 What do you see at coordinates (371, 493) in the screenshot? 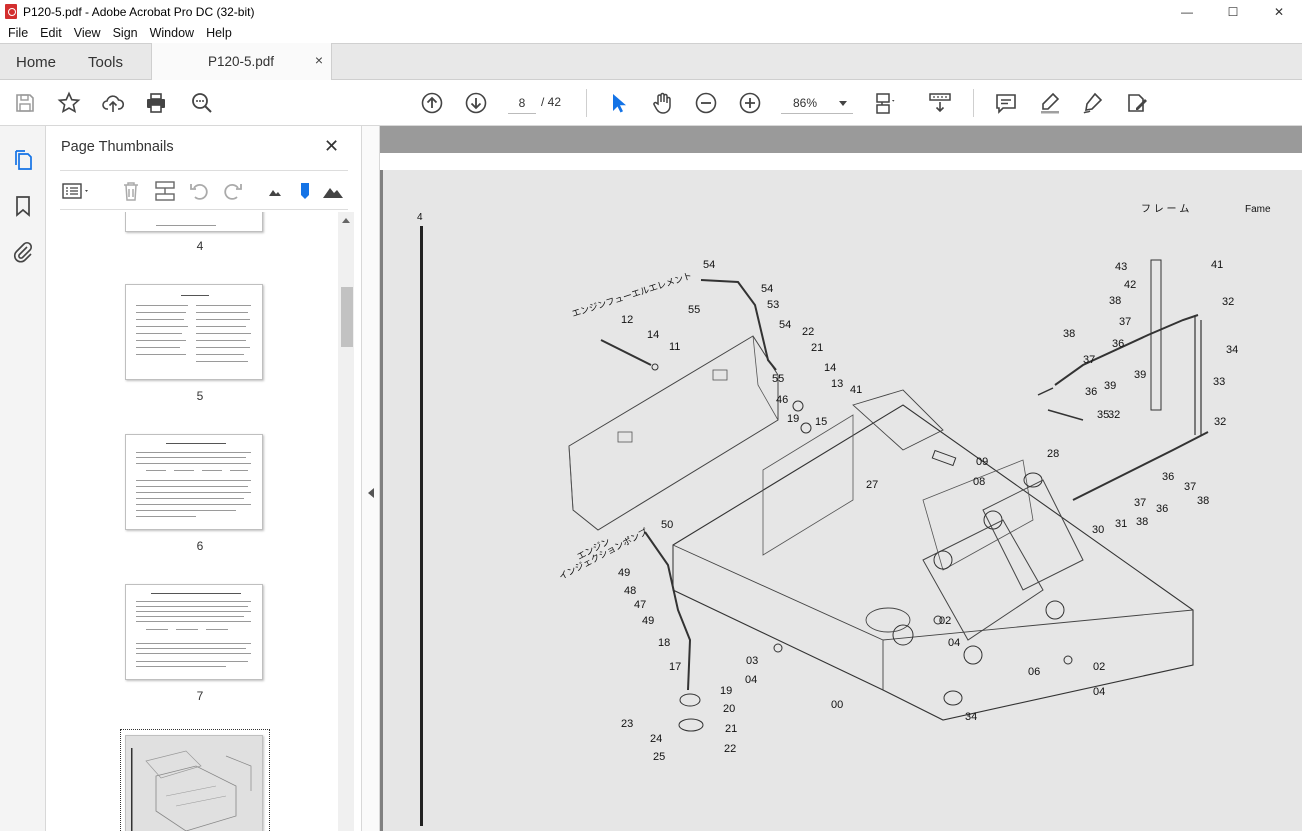
I see `collapse-arrow-icon` at bounding box center [371, 493].